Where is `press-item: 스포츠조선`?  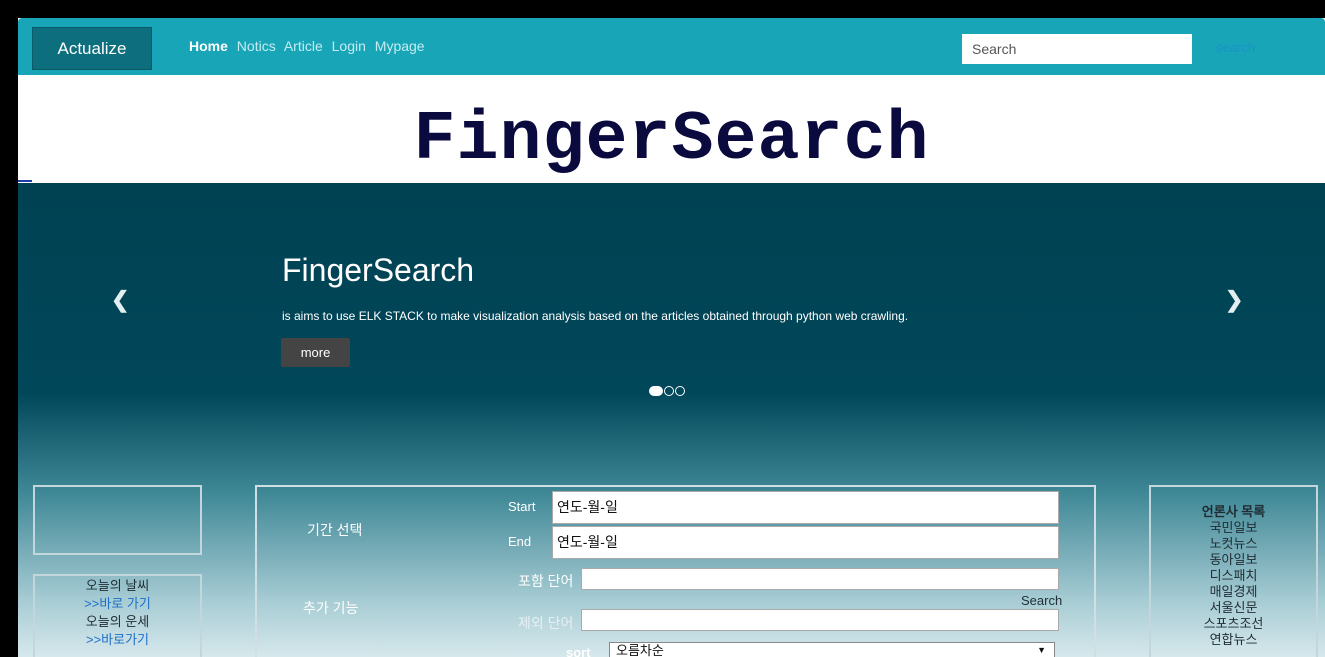 press-item: 스포츠조선 is located at coordinates (1233, 624).